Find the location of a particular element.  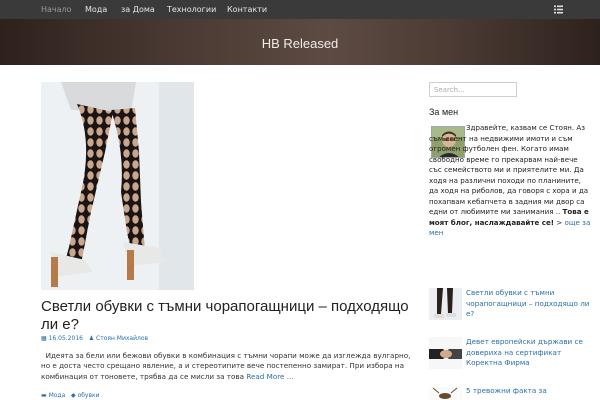

tag-icon: ◆ is located at coordinates (73, 395).